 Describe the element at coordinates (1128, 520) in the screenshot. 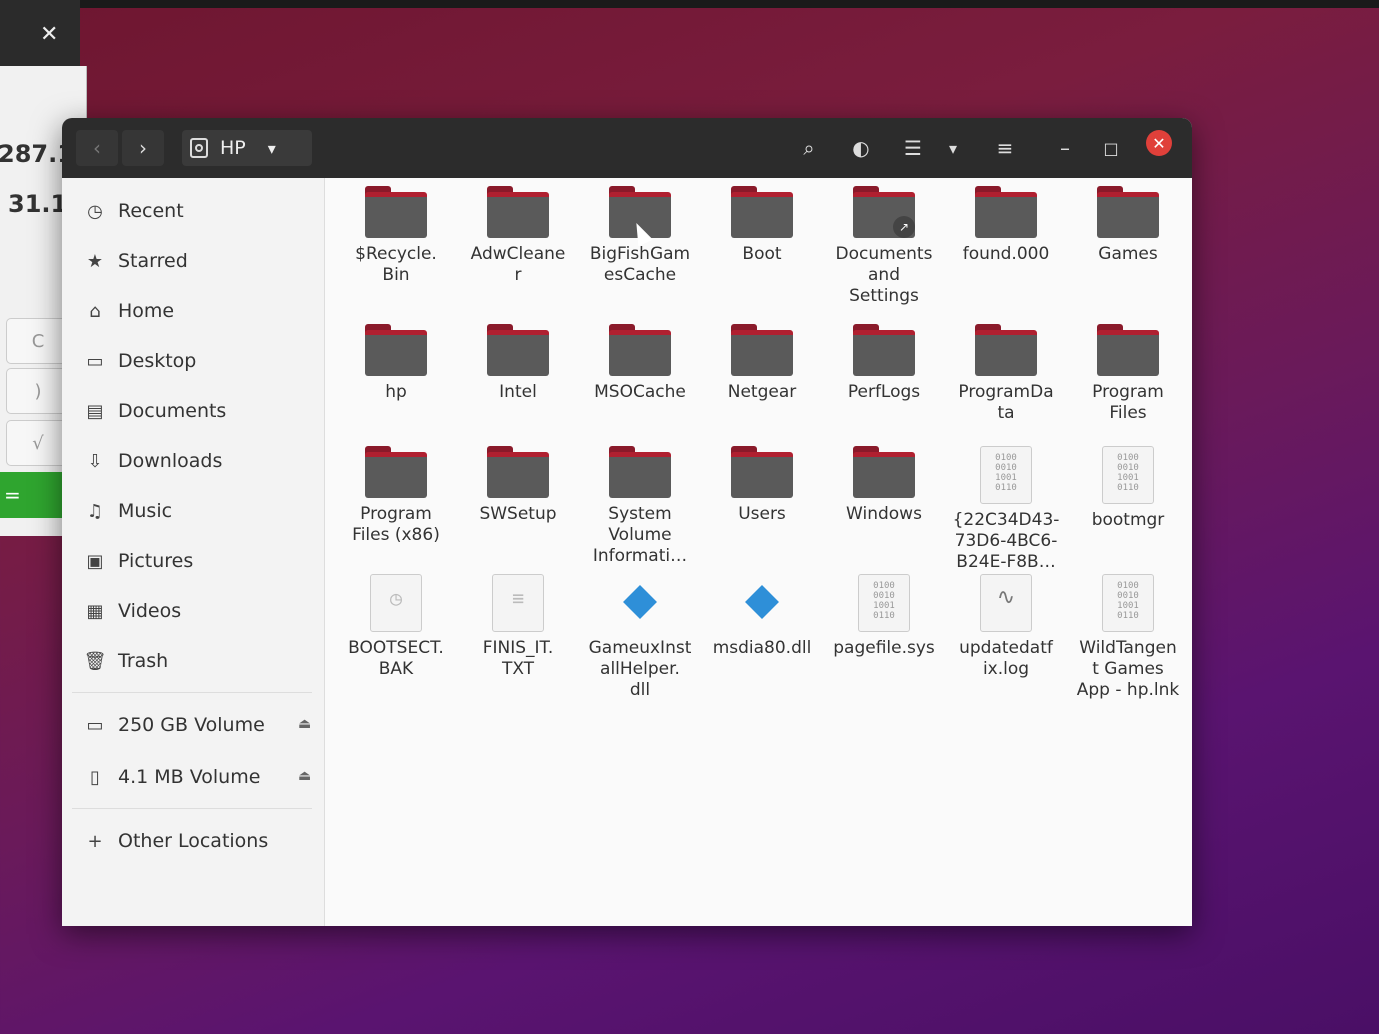

I see `file-name-label: bootmgr` at that location.